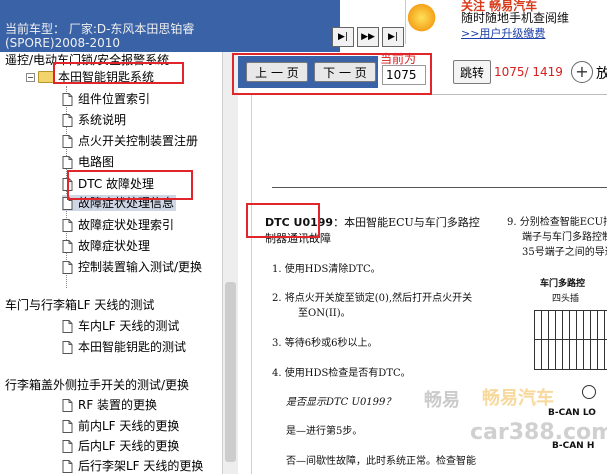 The height and width of the screenshot is (474, 607). What do you see at coordinates (563, 284) in the screenshot?
I see `diagram-title: 车门多路控` at bounding box center [563, 284].